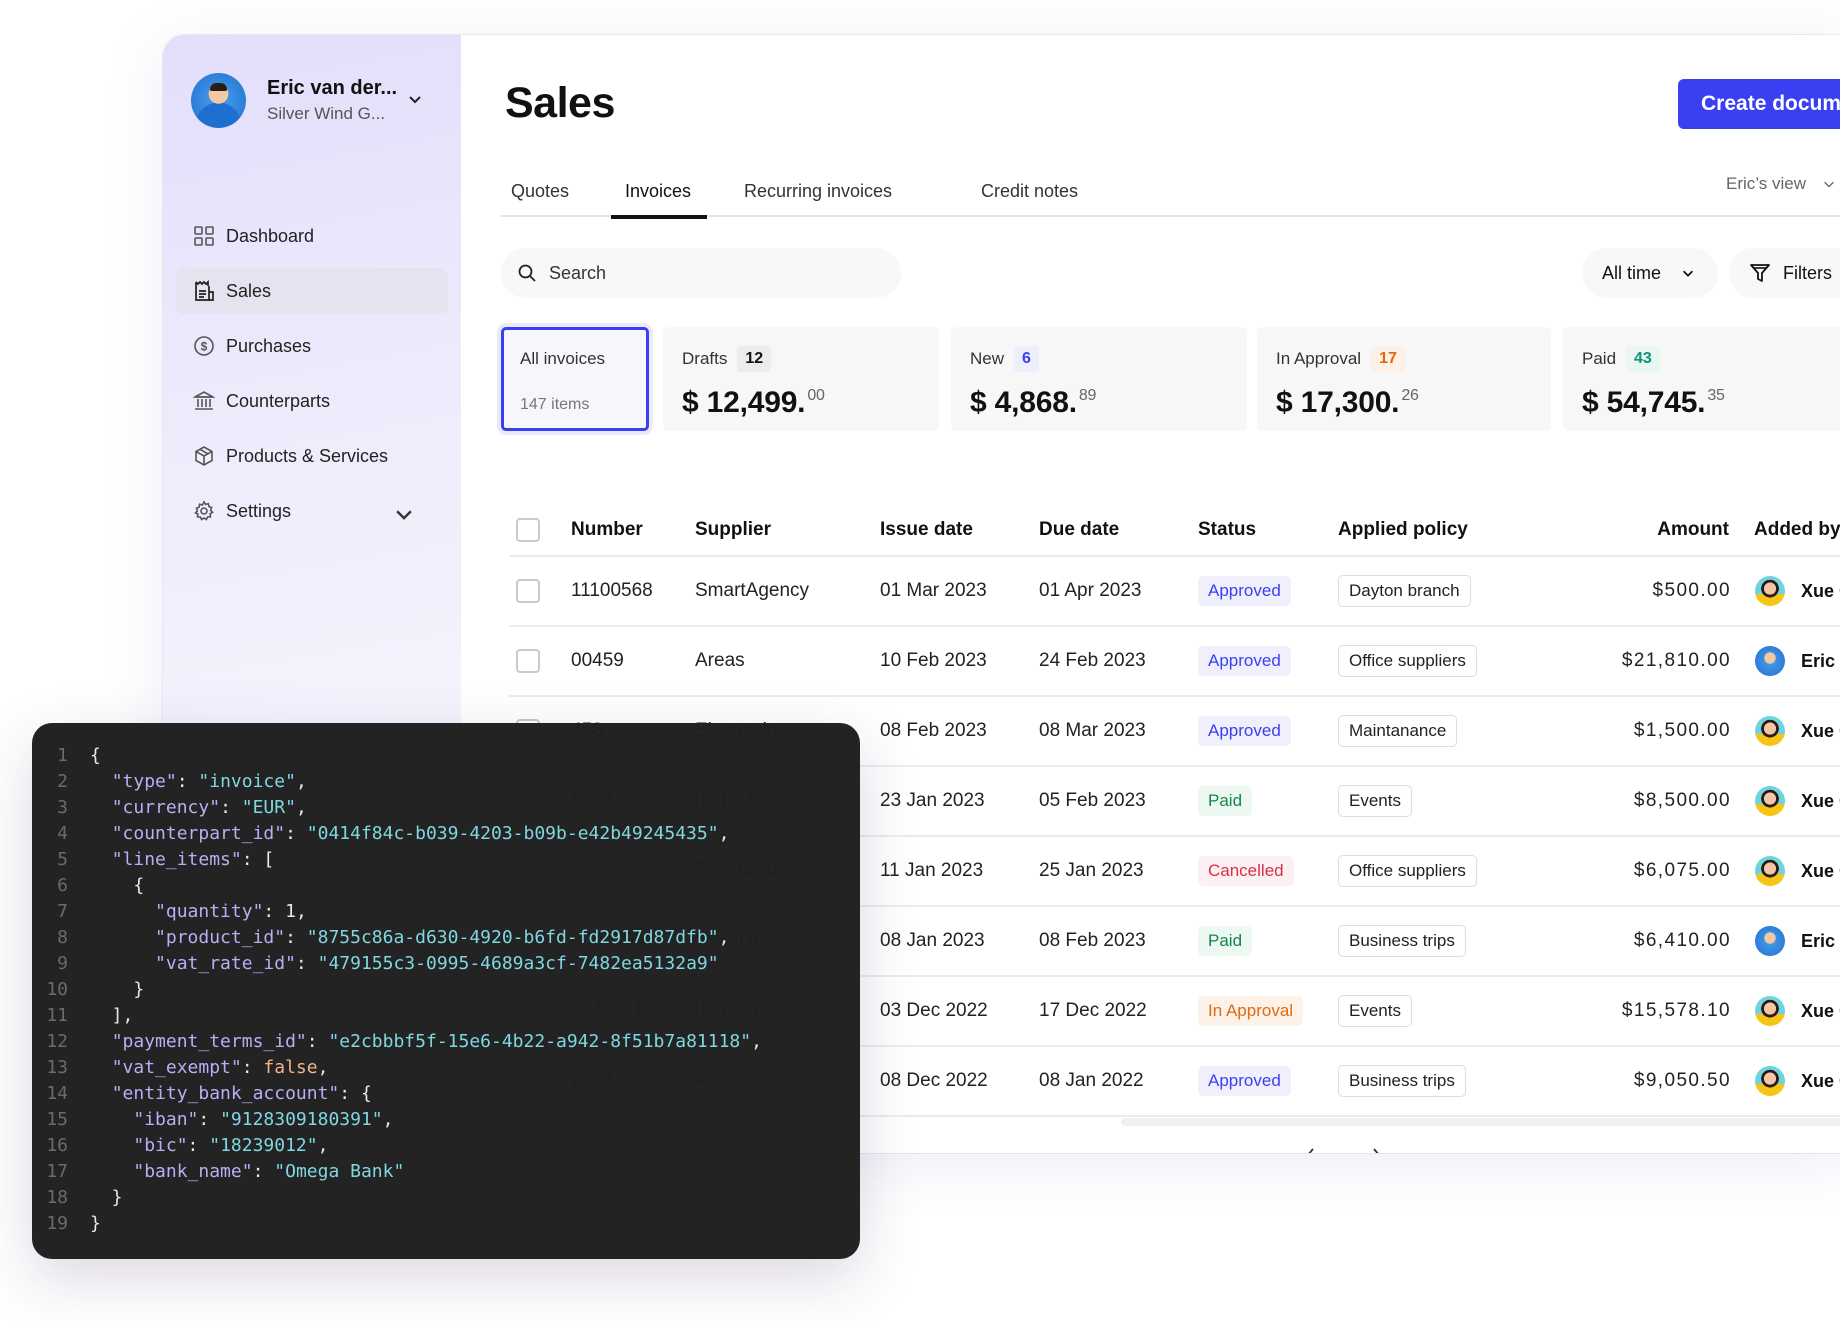 The width and height of the screenshot is (1840, 1321). Describe the element at coordinates (1682, 730) in the screenshot. I see `cell-amount: $1,500.00` at that location.